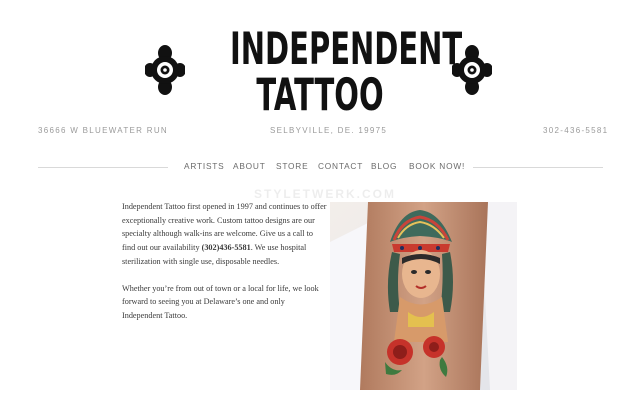 The height and width of the screenshot is (401, 640). I want to click on nav-divider-left, so click(103, 167).